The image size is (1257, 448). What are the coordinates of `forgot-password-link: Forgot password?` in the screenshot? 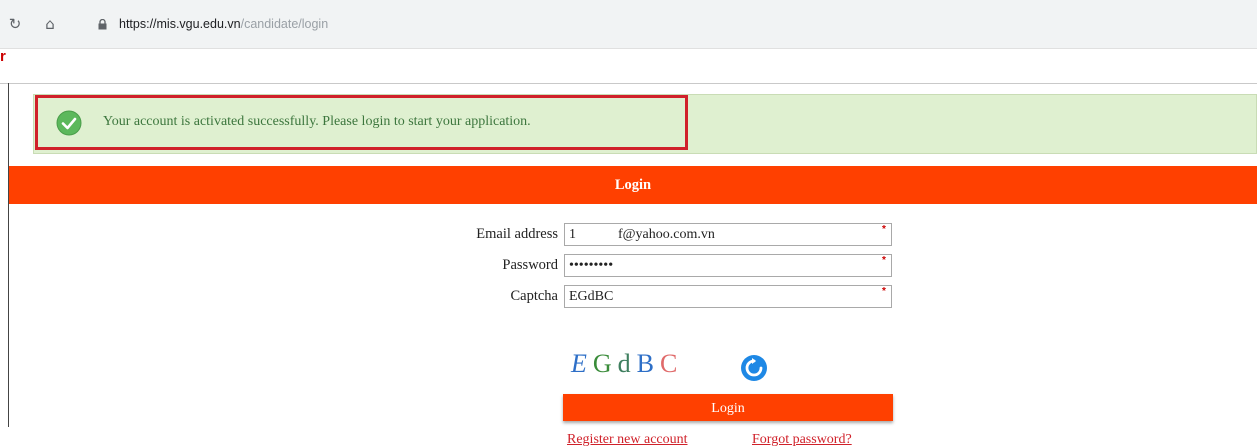 It's located at (802, 440).